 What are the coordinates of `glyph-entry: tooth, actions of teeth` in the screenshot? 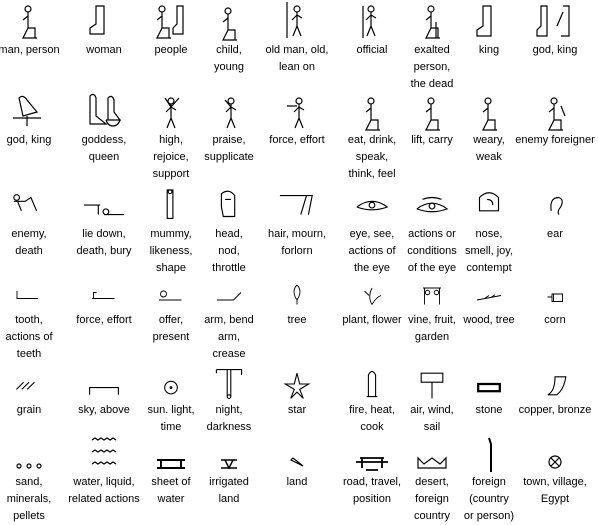 It's located at (34, 322).